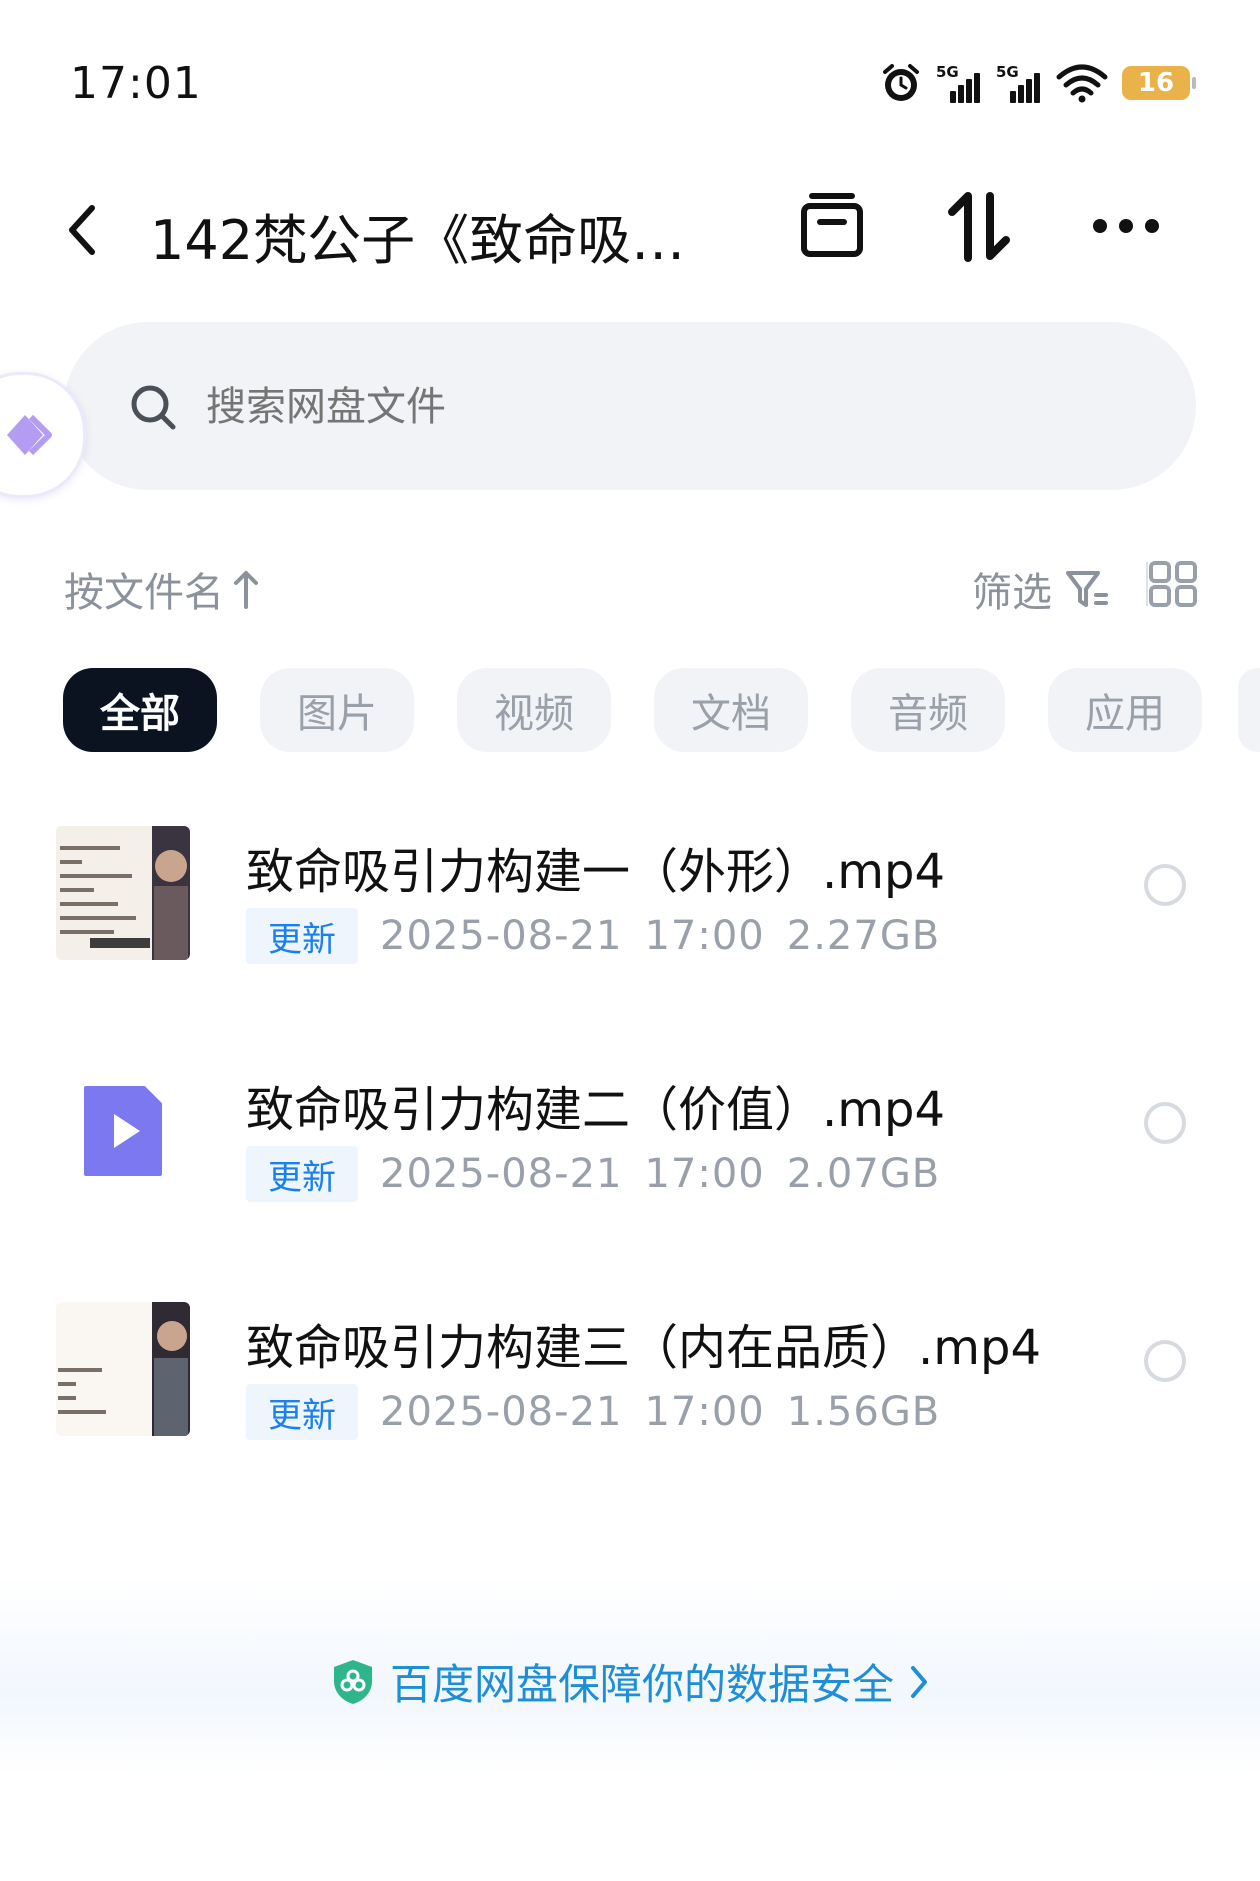  I want to click on file-meta: 更新 2025-08-21 17:00 1.56GB, so click(593, 1412).